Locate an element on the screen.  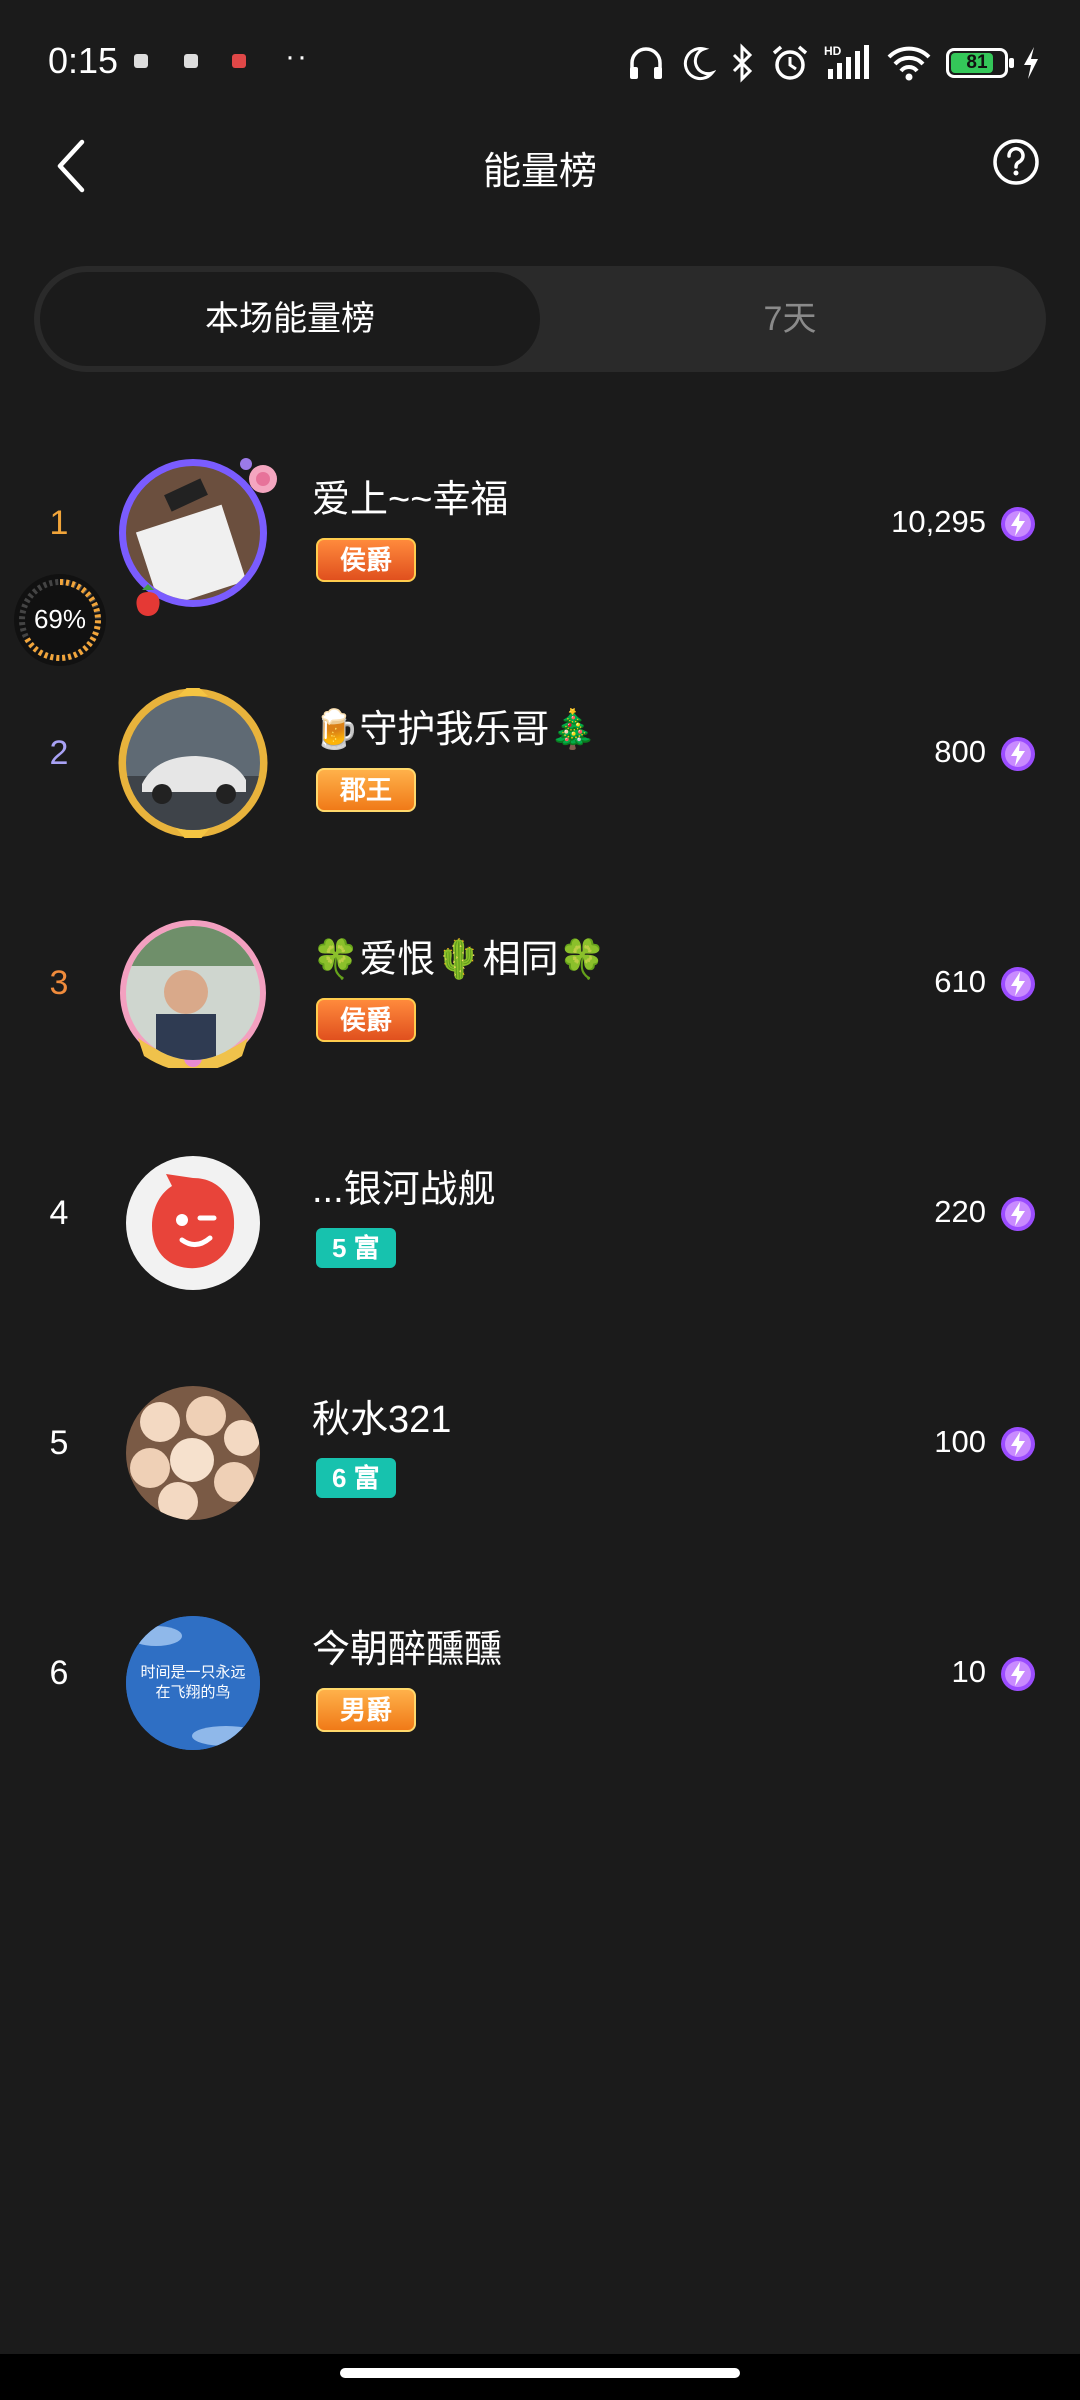
rank-number: 1 is located at coordinates (59, 523).